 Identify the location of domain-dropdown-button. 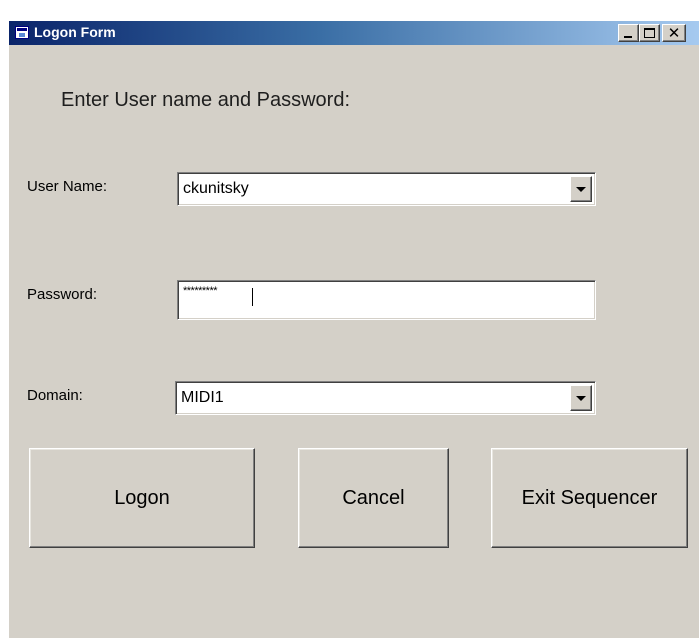
(581, 398).